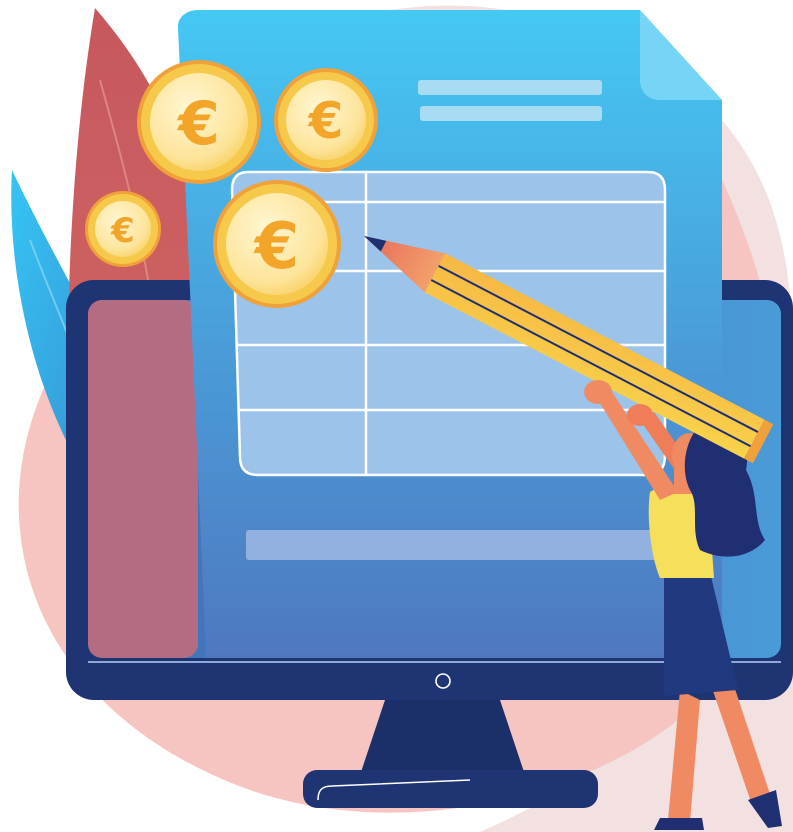 The image size is (793, 832). What do you see at coordinates (450, 789) in the screenshot?
I see `monitor-stand-base` at bounding box center [450, 789].